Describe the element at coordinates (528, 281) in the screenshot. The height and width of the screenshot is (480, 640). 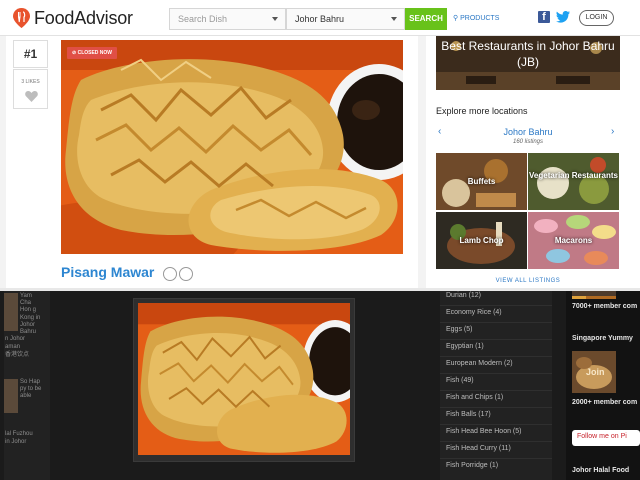
I see `view-all-listings-link: VIEW ALL LISTINGS` at that location.